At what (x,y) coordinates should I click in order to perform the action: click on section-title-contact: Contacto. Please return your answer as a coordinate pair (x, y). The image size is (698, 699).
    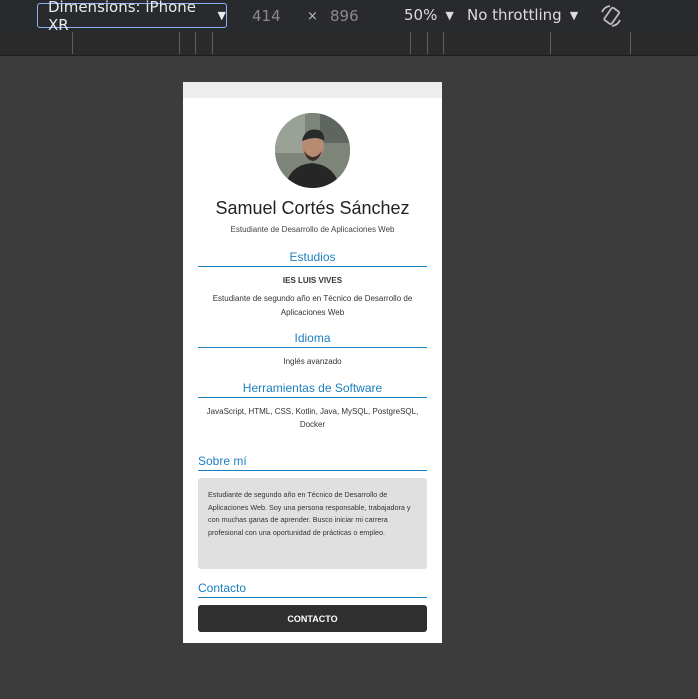
    Looking at the image, I should click on (312, 589).